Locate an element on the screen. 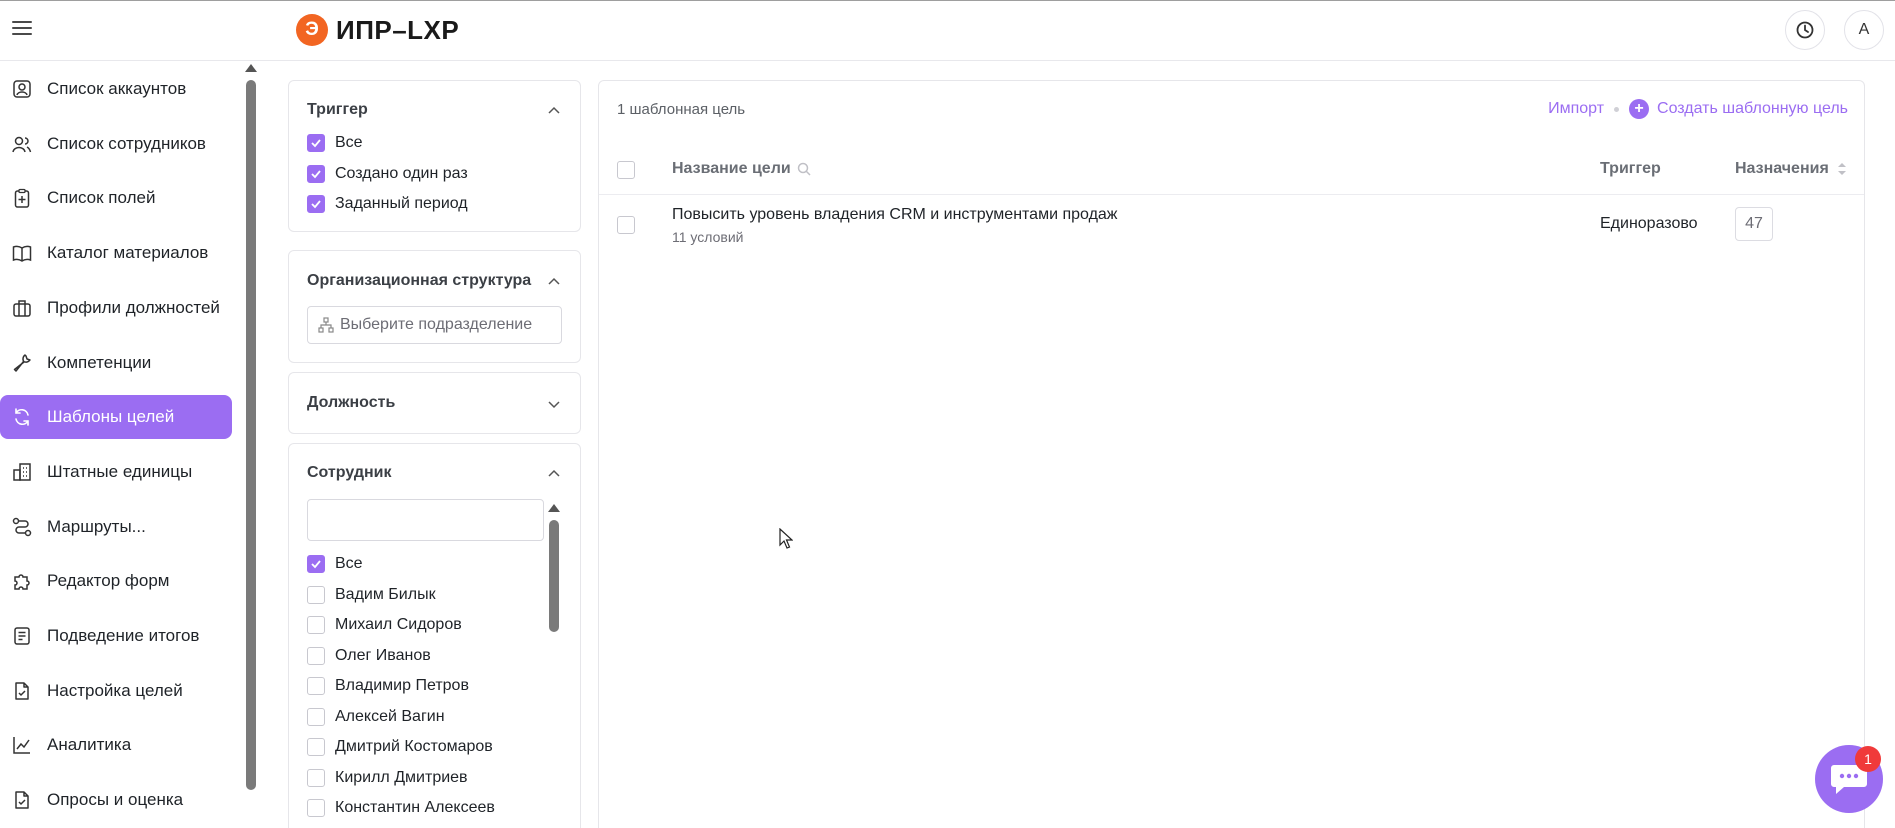 The width and height of the screenshot is (1895, 828). building-icon is located at coordinates (22, 472).